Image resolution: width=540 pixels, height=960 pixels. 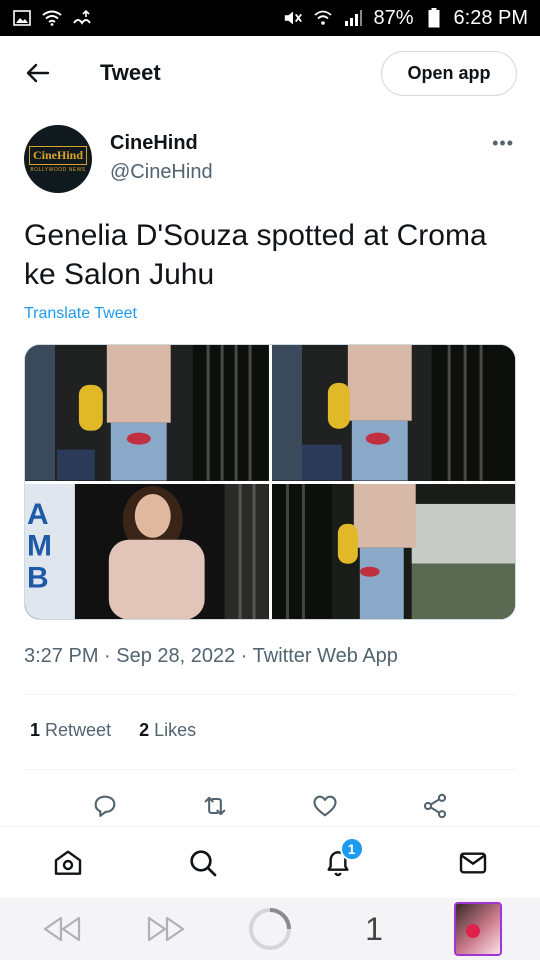 What do you see at coordinates (113, 730) in the screenshot?
I see `tweet-stats: 1 Retweet 2 Likes` at bounding box center [113, 730].